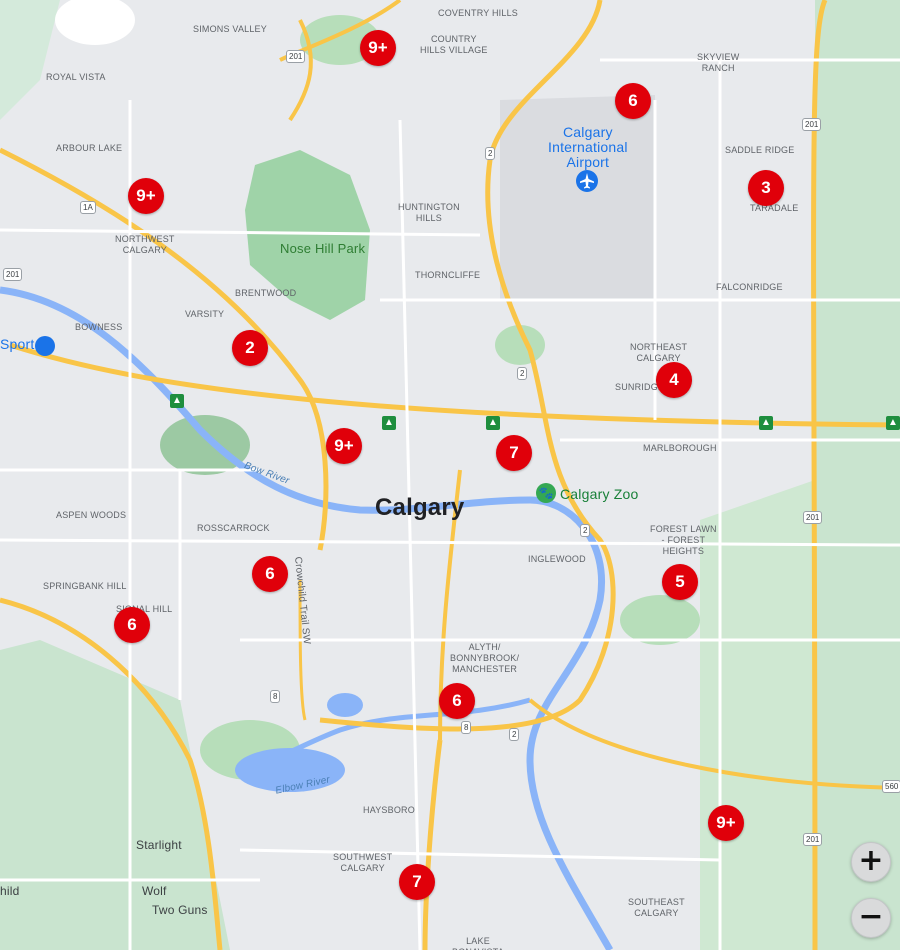  What do you see at coordinates (154, 891) in the screenshot?
I see `place-label: Wolf` at bounding box center [154, 891].